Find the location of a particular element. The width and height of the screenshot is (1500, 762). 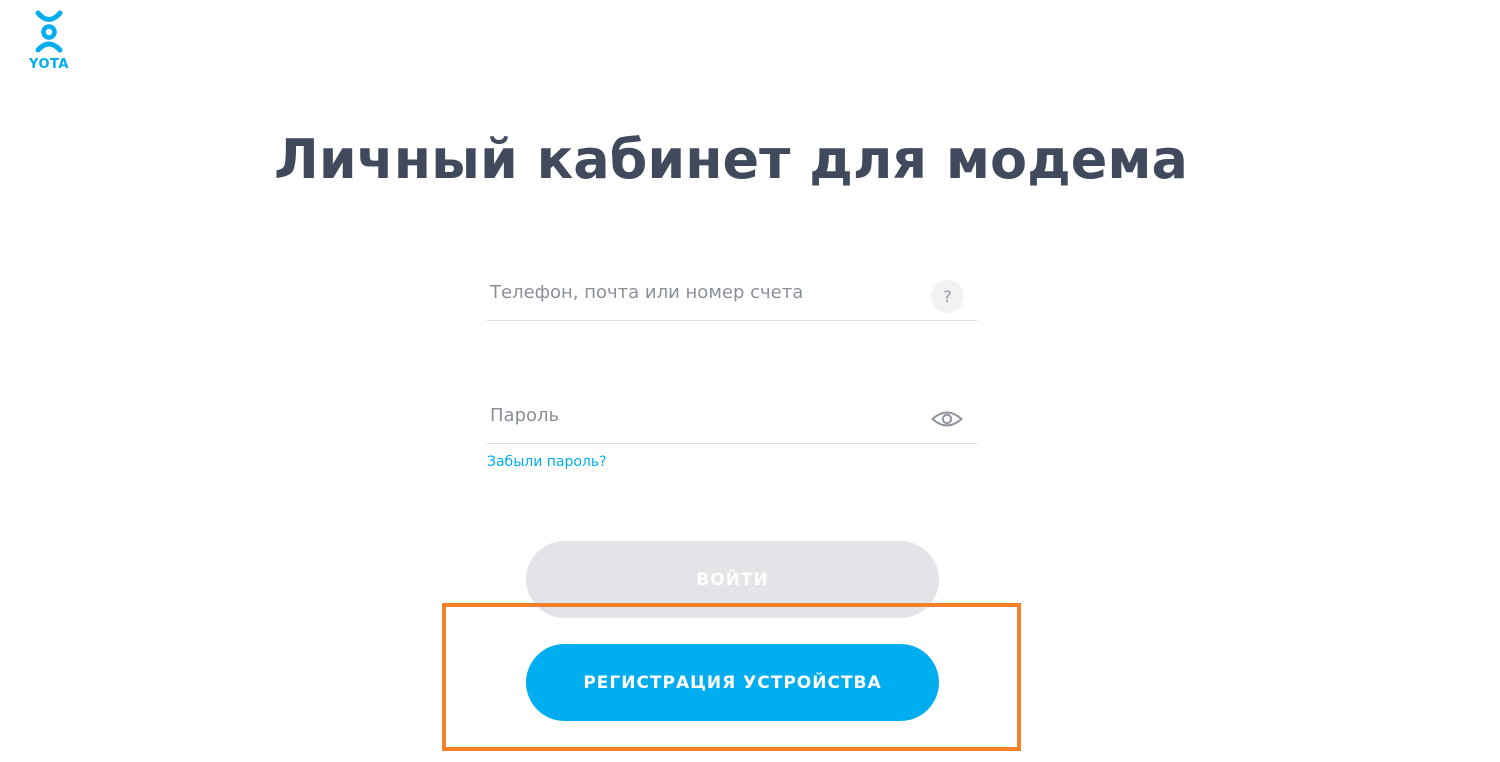

eye-icon is located at coordinates (947, 419).